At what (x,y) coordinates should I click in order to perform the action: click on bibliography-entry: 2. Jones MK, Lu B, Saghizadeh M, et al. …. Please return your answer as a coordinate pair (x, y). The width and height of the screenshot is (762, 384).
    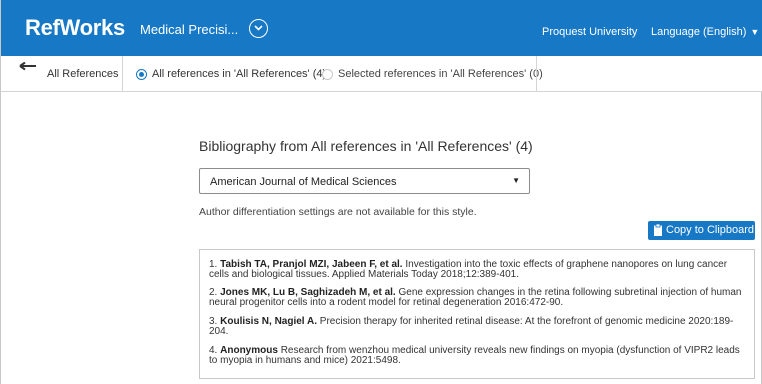
    Looking at the image, I should click on (475, 297).